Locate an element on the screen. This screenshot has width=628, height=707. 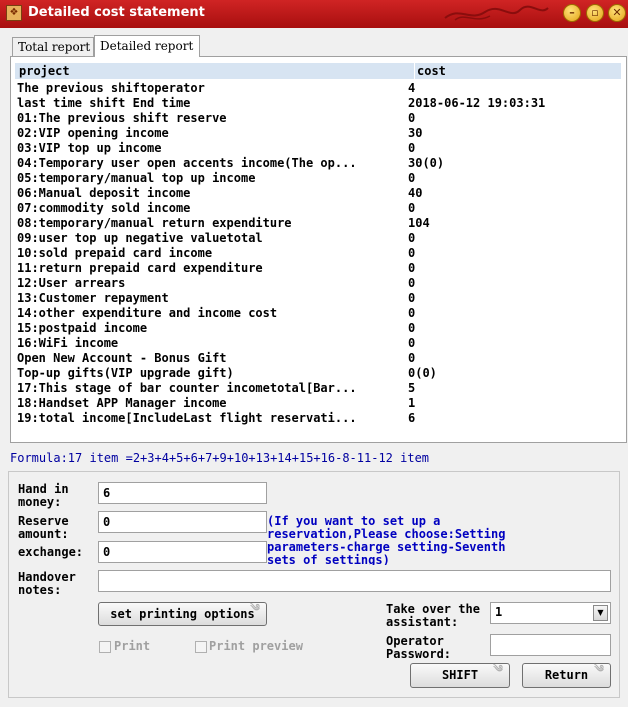
row-project-cell: The previous shiftoperator is located at coordinates (111, 88).